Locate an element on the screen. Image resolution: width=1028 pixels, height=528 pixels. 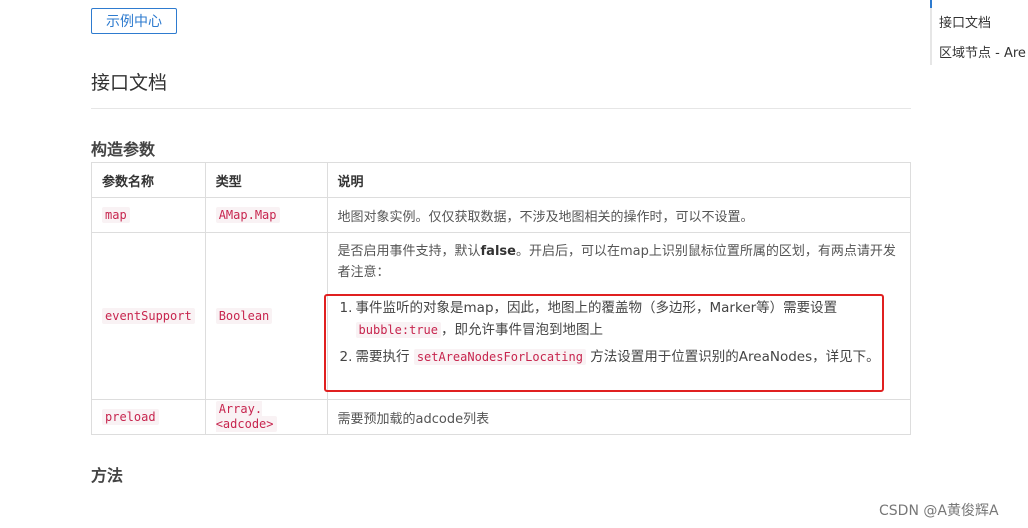
constructor-params-heading: 构造参数 is located at coordinates (123, 149).